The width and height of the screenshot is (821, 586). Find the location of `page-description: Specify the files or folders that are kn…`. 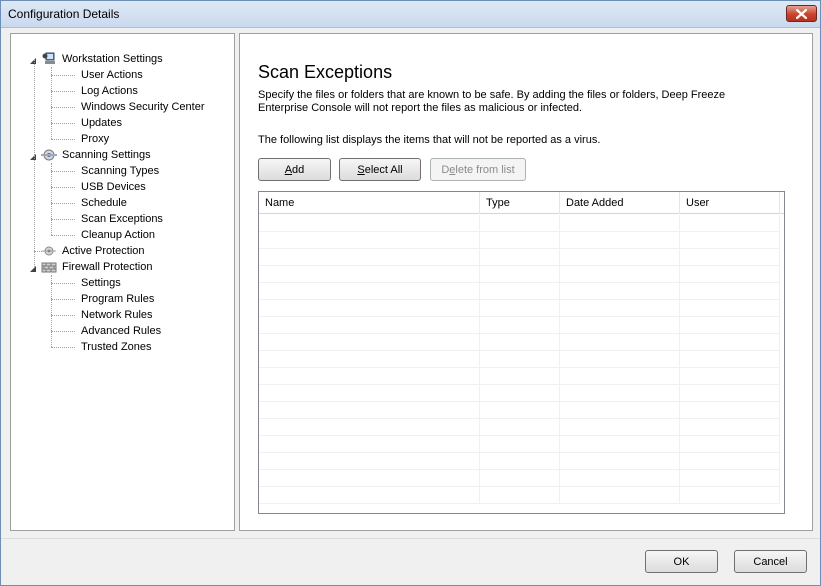

page-description: Specify the files or folders that are kn… is located at coordinates (492, 101).